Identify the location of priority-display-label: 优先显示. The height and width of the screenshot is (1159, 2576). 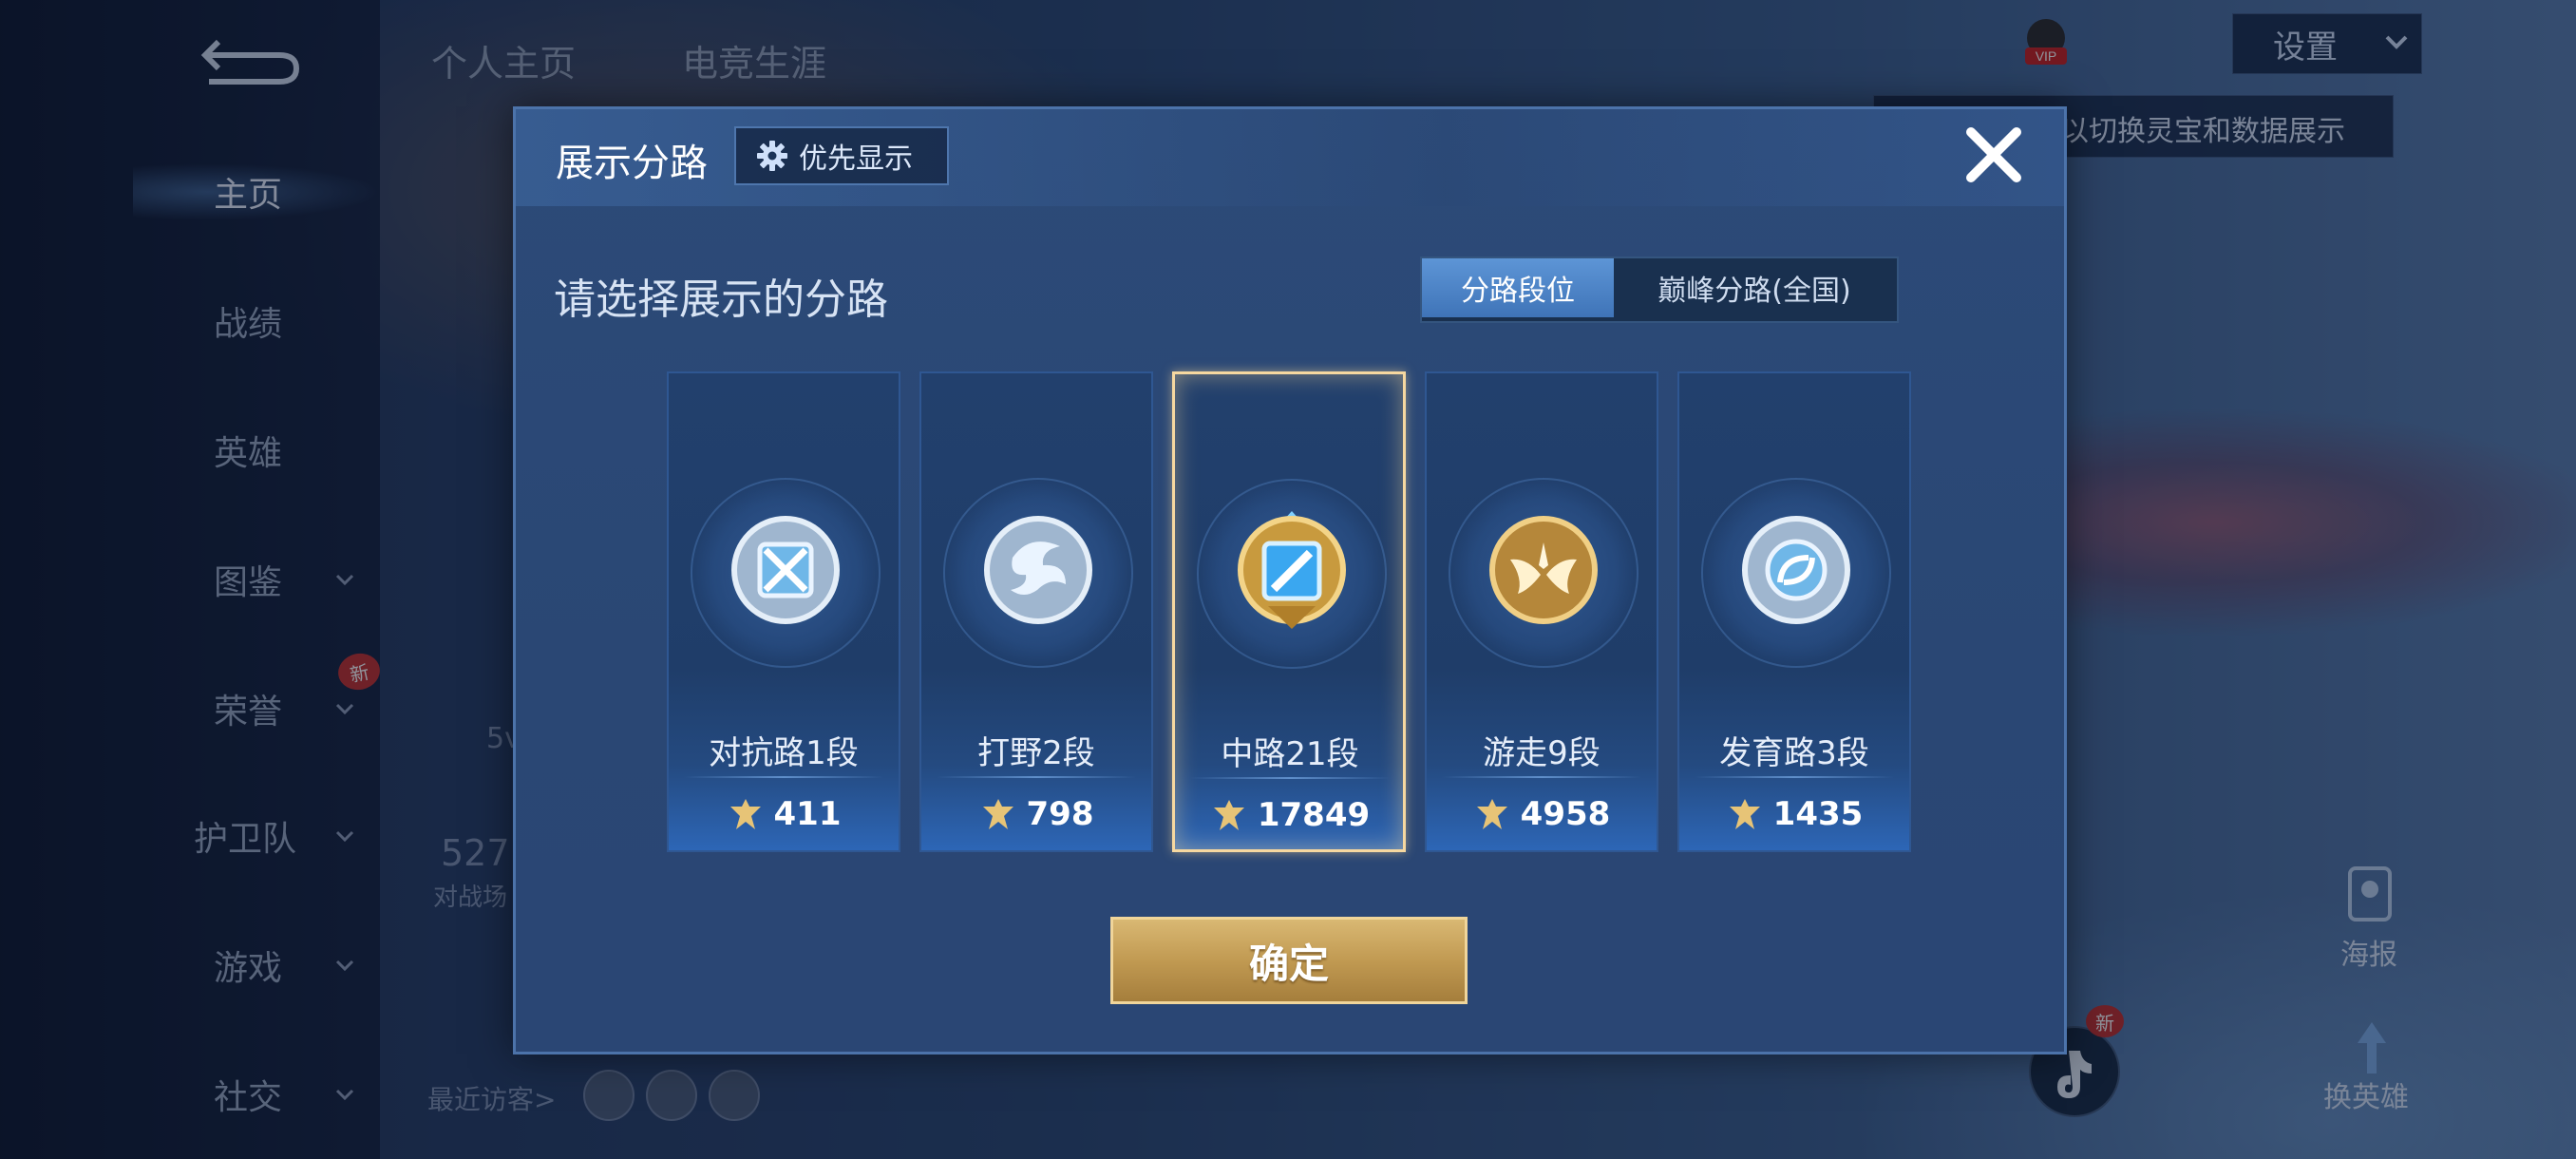
(856, 159).